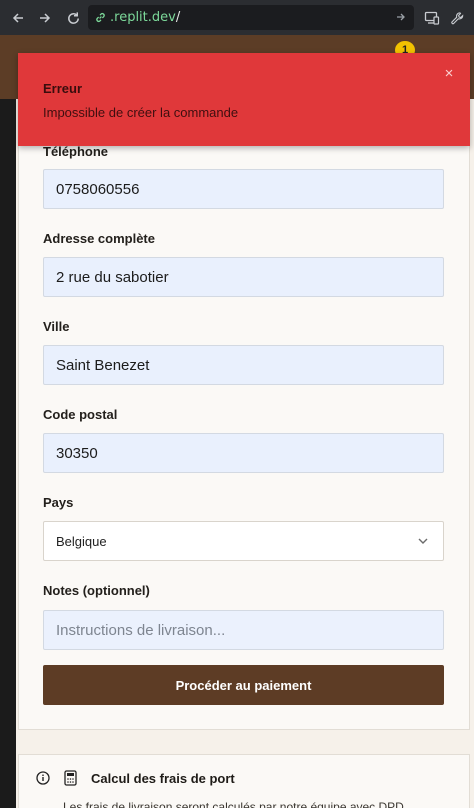  Describe the element at coordinates (243, 365) in the screenshot. I see `city-field: Saint Benezet` at that location.